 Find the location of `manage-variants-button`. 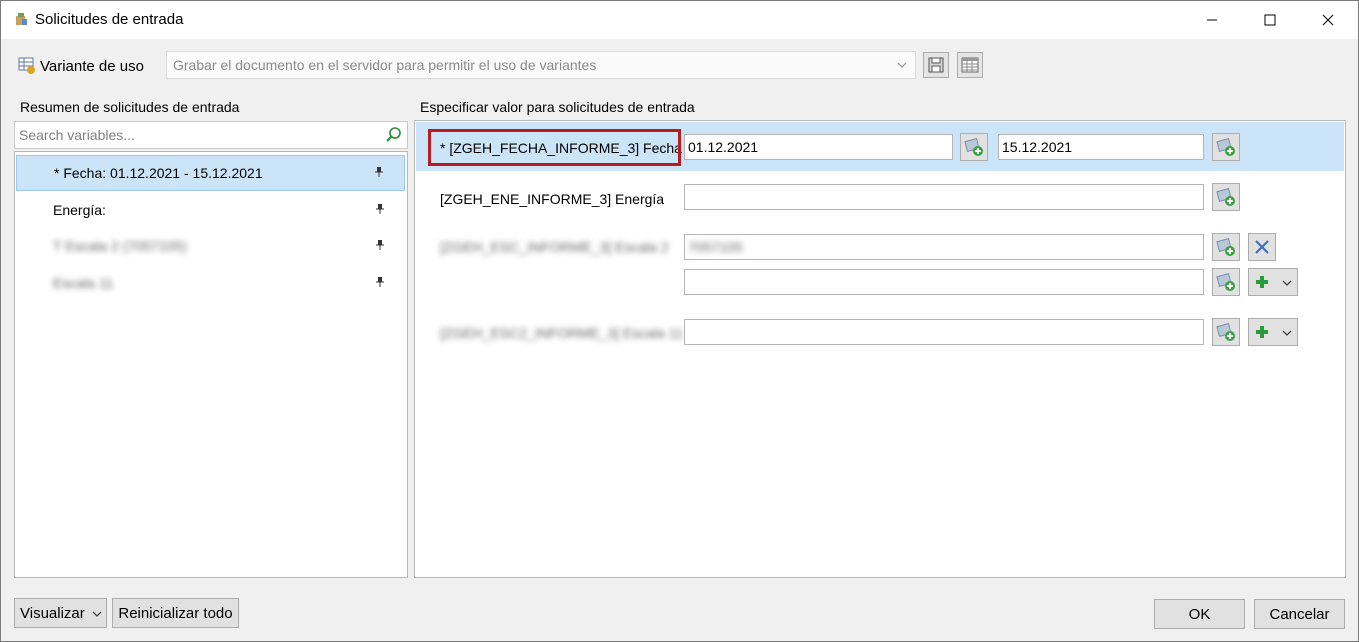

manage-variants-button is located at coordinates (970, 65).